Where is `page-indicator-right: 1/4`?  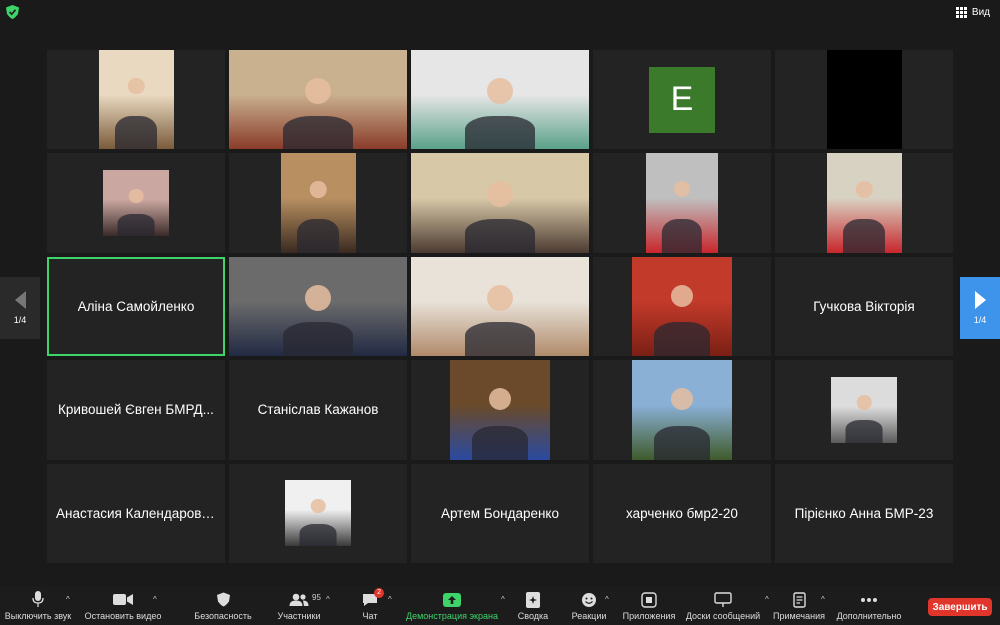
page-indicator-right: 1/4 is located at coordinates (980, 320).